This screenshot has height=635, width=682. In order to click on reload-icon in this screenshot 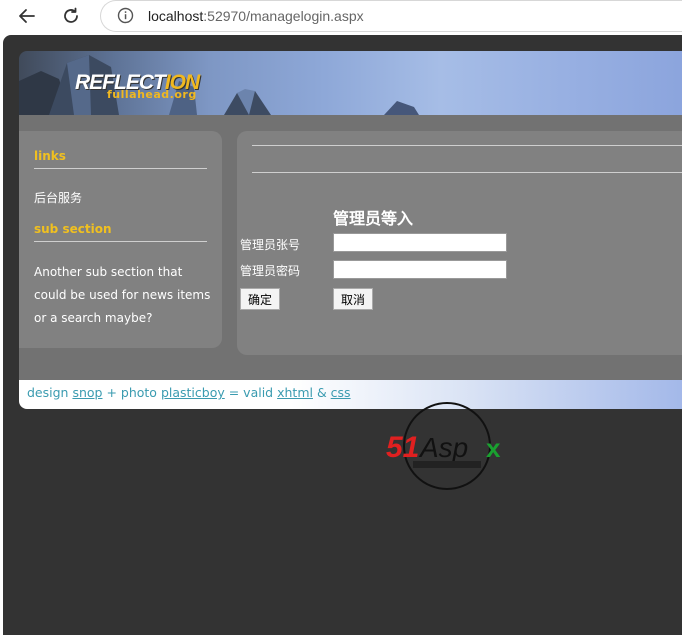, I will do `click(71, 15)`.